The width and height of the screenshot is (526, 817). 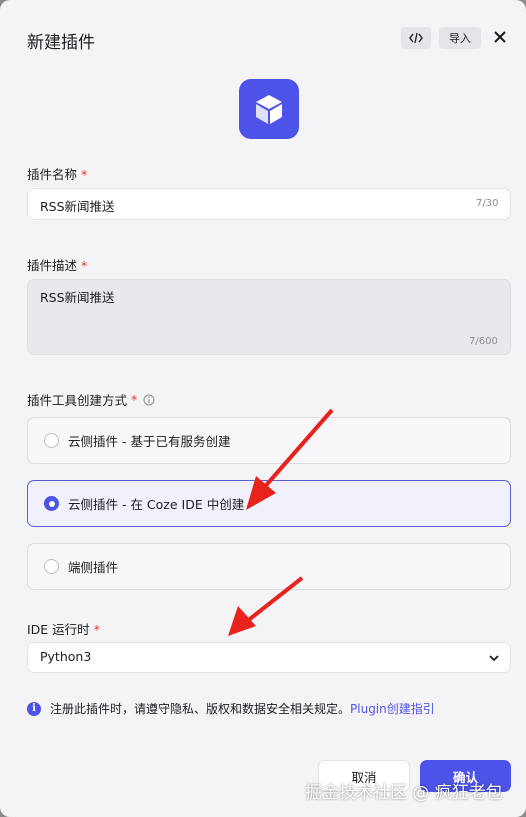 I want to click on plugin-name-value: RSS新闻推送, so click(x=77, y=206).